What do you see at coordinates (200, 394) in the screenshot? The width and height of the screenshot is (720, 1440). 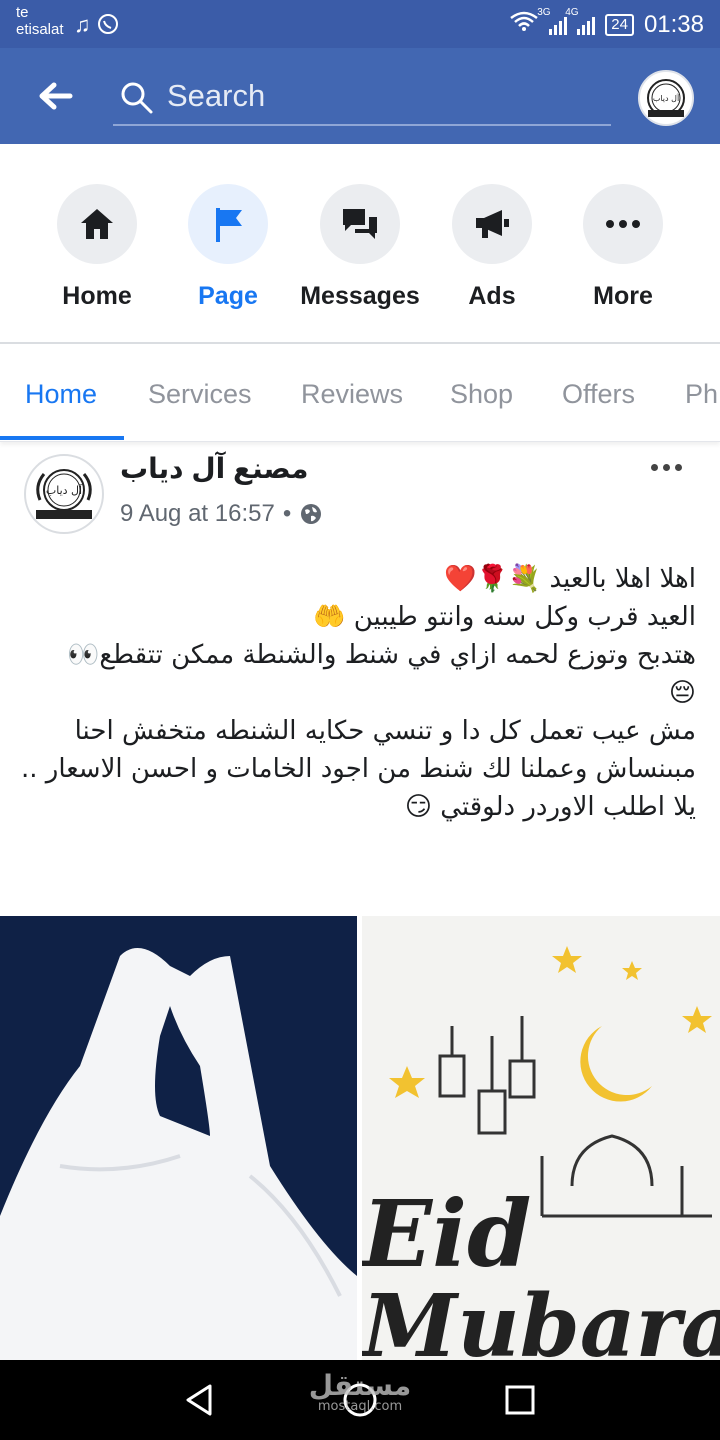 I see `tab-services: Services` at bounding box center [200, 394].